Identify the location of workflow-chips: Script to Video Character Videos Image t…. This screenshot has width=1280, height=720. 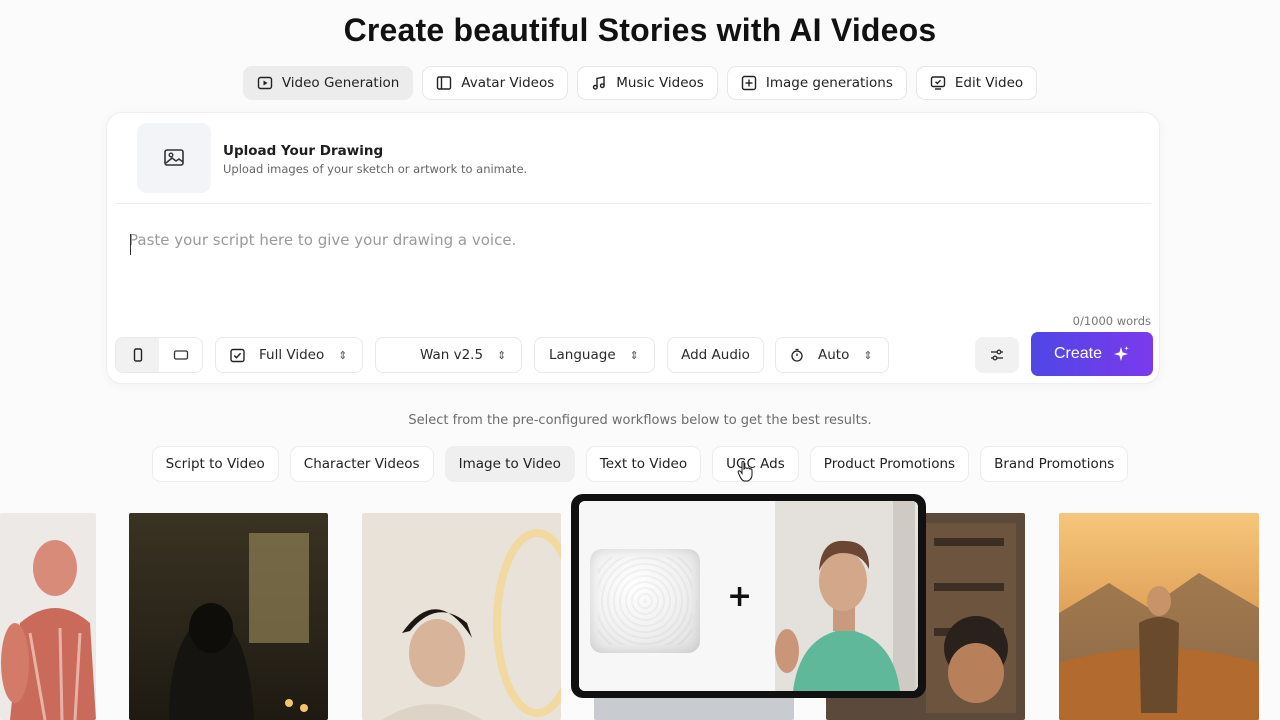
(640, 464).